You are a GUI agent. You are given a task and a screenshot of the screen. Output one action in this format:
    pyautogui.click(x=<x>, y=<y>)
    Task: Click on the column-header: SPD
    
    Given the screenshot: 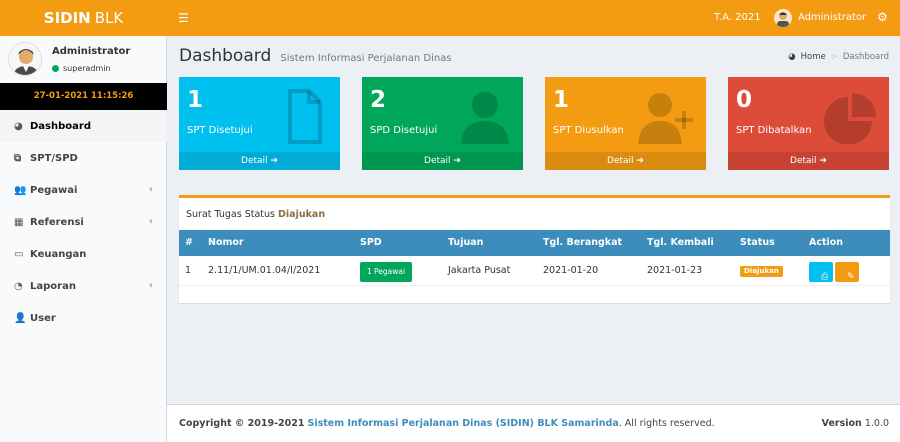 What is the action you would take?
    pyautogui.click(x=371, y=242)
    